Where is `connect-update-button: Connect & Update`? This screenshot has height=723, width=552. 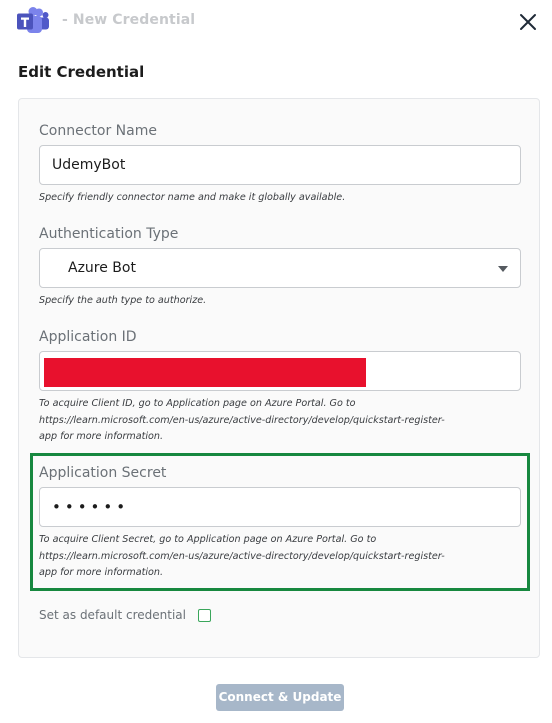
connect-update-button: Connect & Update is located at coordinates (280, 697).